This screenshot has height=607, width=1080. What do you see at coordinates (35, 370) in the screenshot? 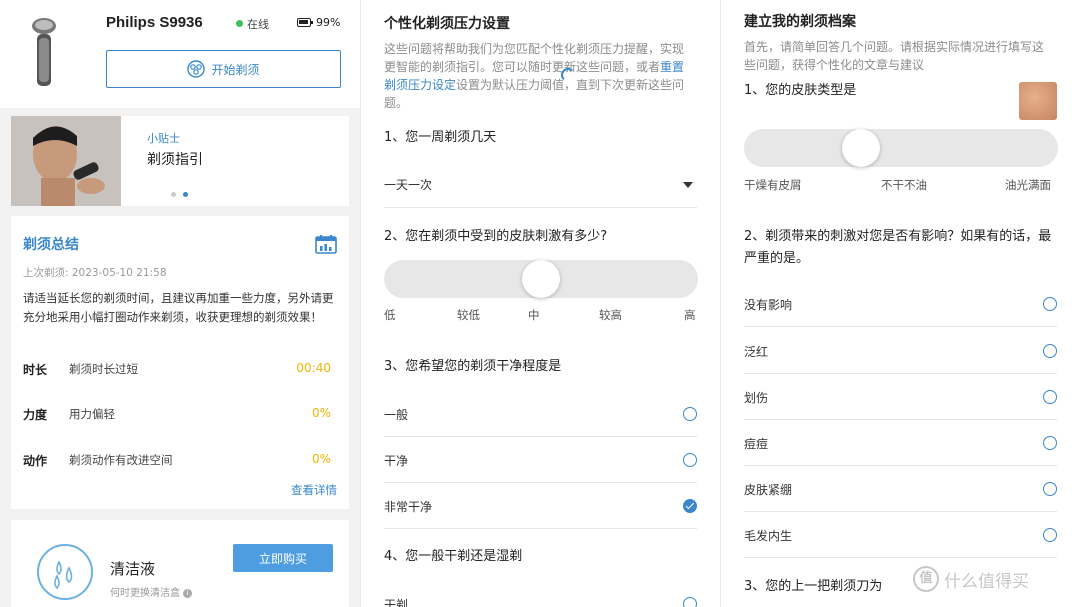
I see `duration-key: 时长` at bounding box center [35, 370].